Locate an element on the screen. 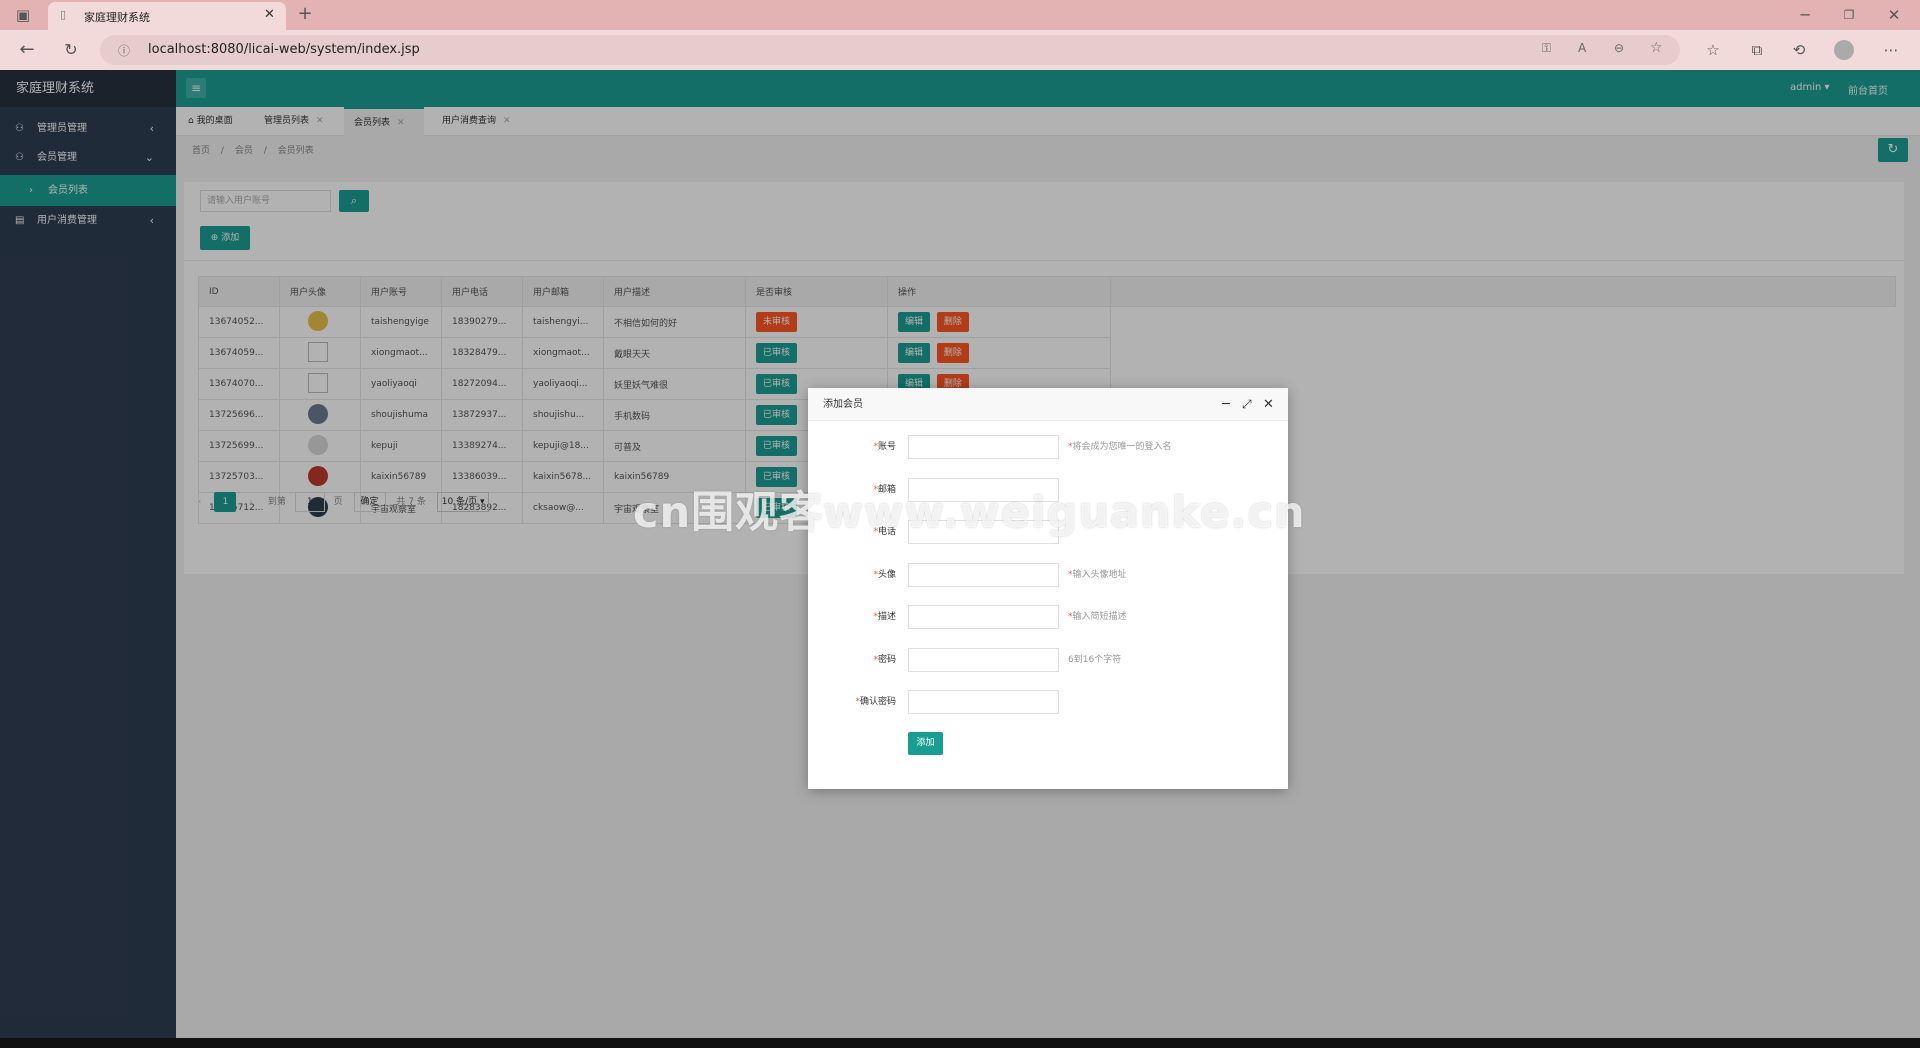 The height and width of the screenshot is (1048, 1920). read-aloud-icon: A is located at coordinates (1582, 48).